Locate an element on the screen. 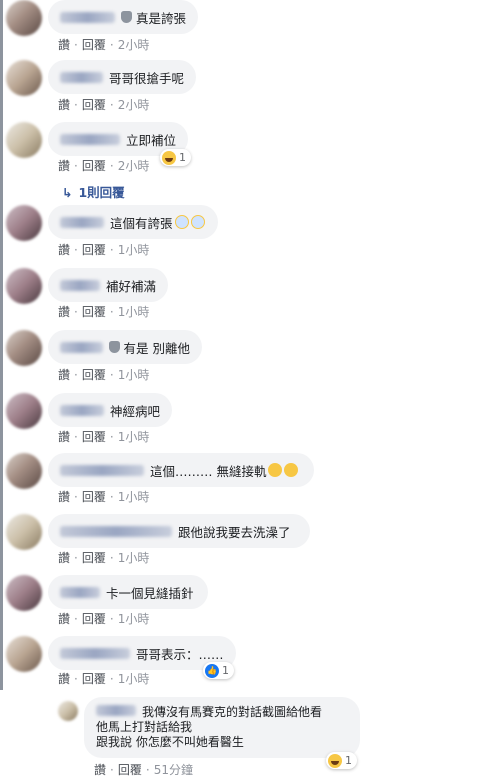 This screenshot has width=488, height=778. comment-bubble: 神經病吧 is located at coordinates (110, 410).